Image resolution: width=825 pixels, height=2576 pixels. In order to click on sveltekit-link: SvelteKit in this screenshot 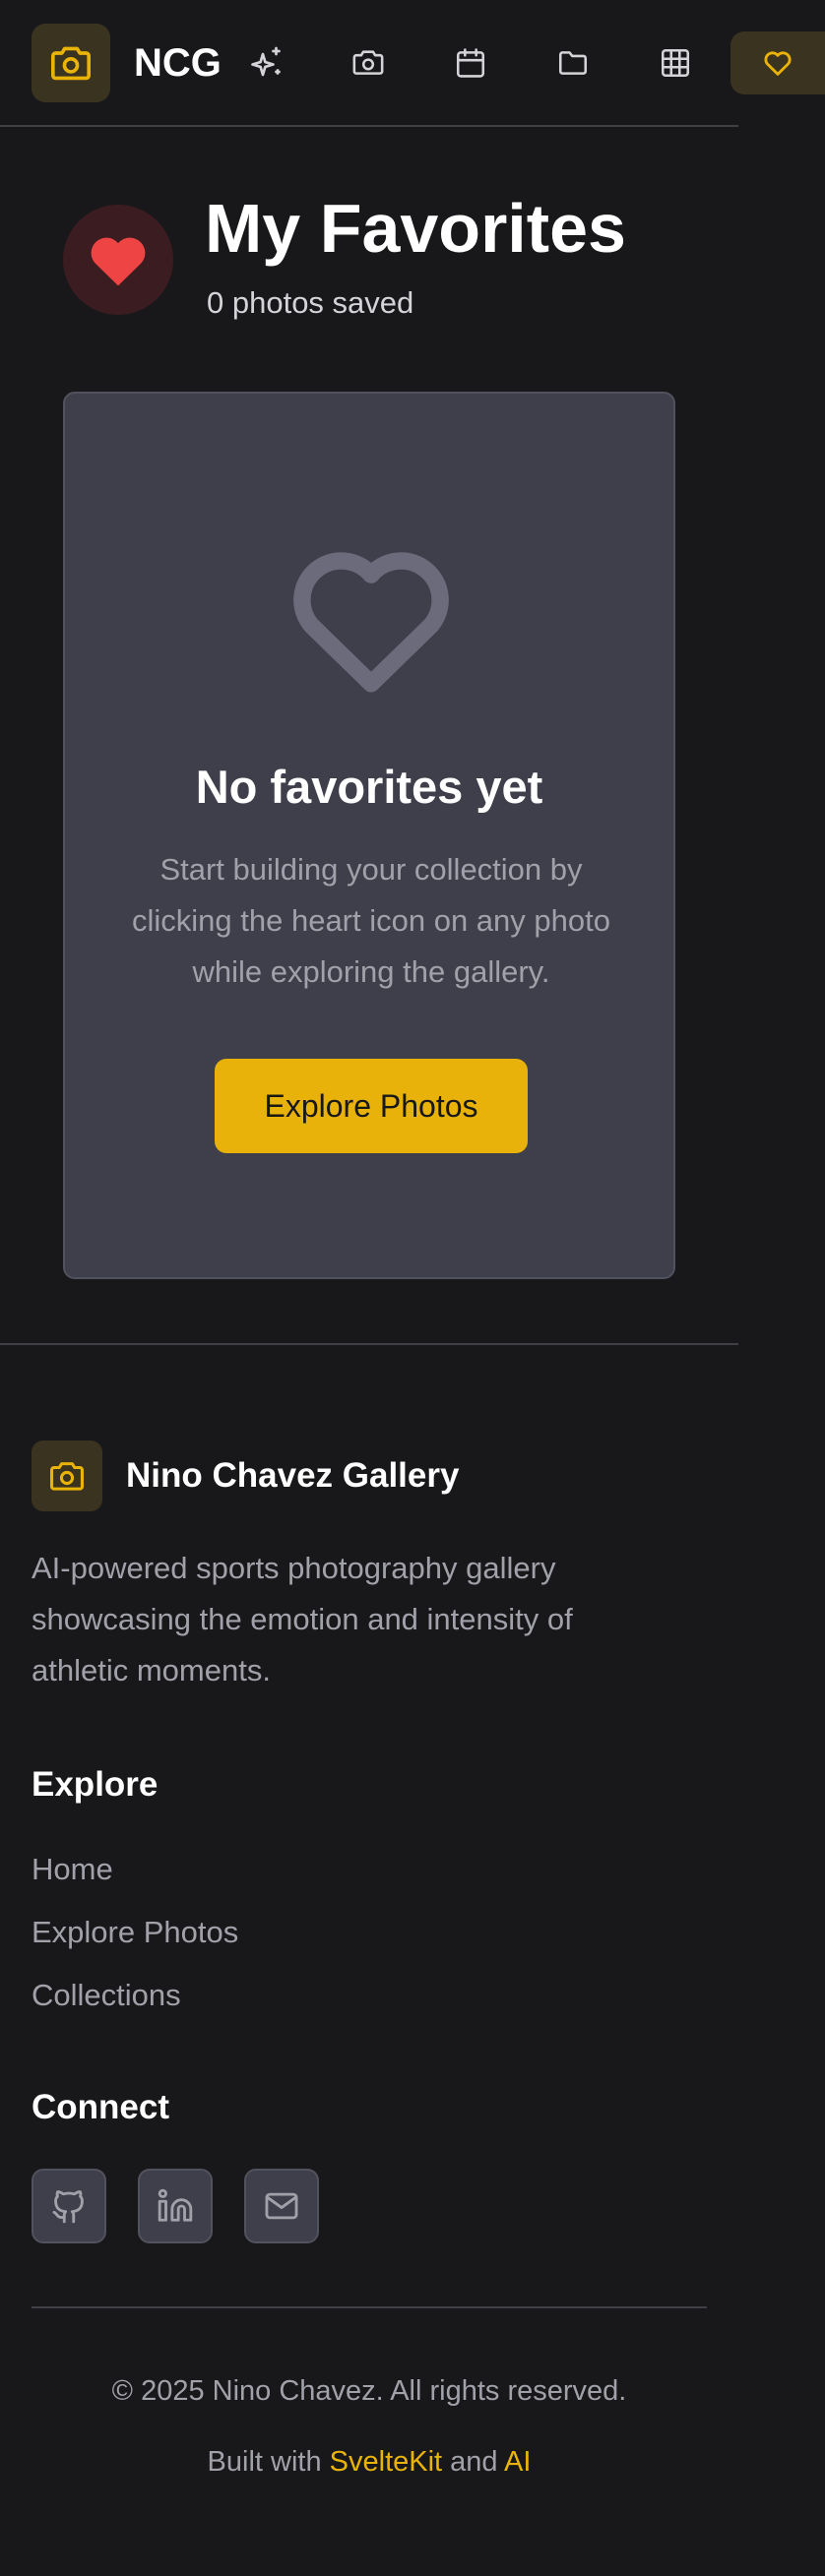, I will do `click(386, 2462)`.